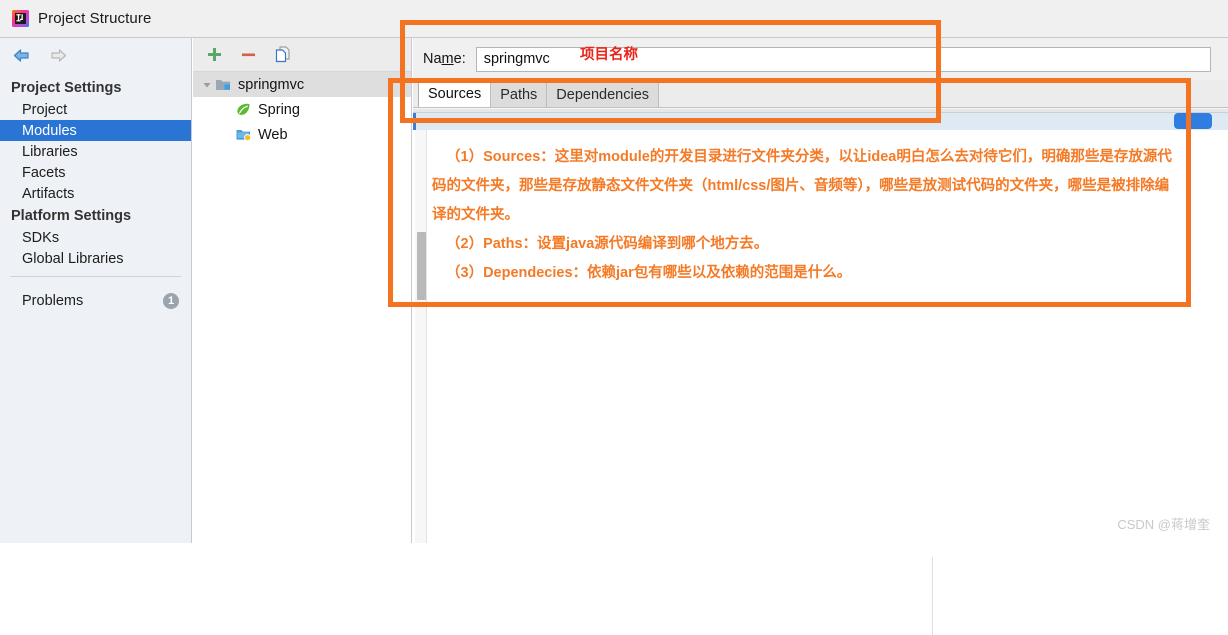  Describe the element at coordinates (609, 55) in the screenshot. I see `annotation-label-project-name: 项目名称` at that location.